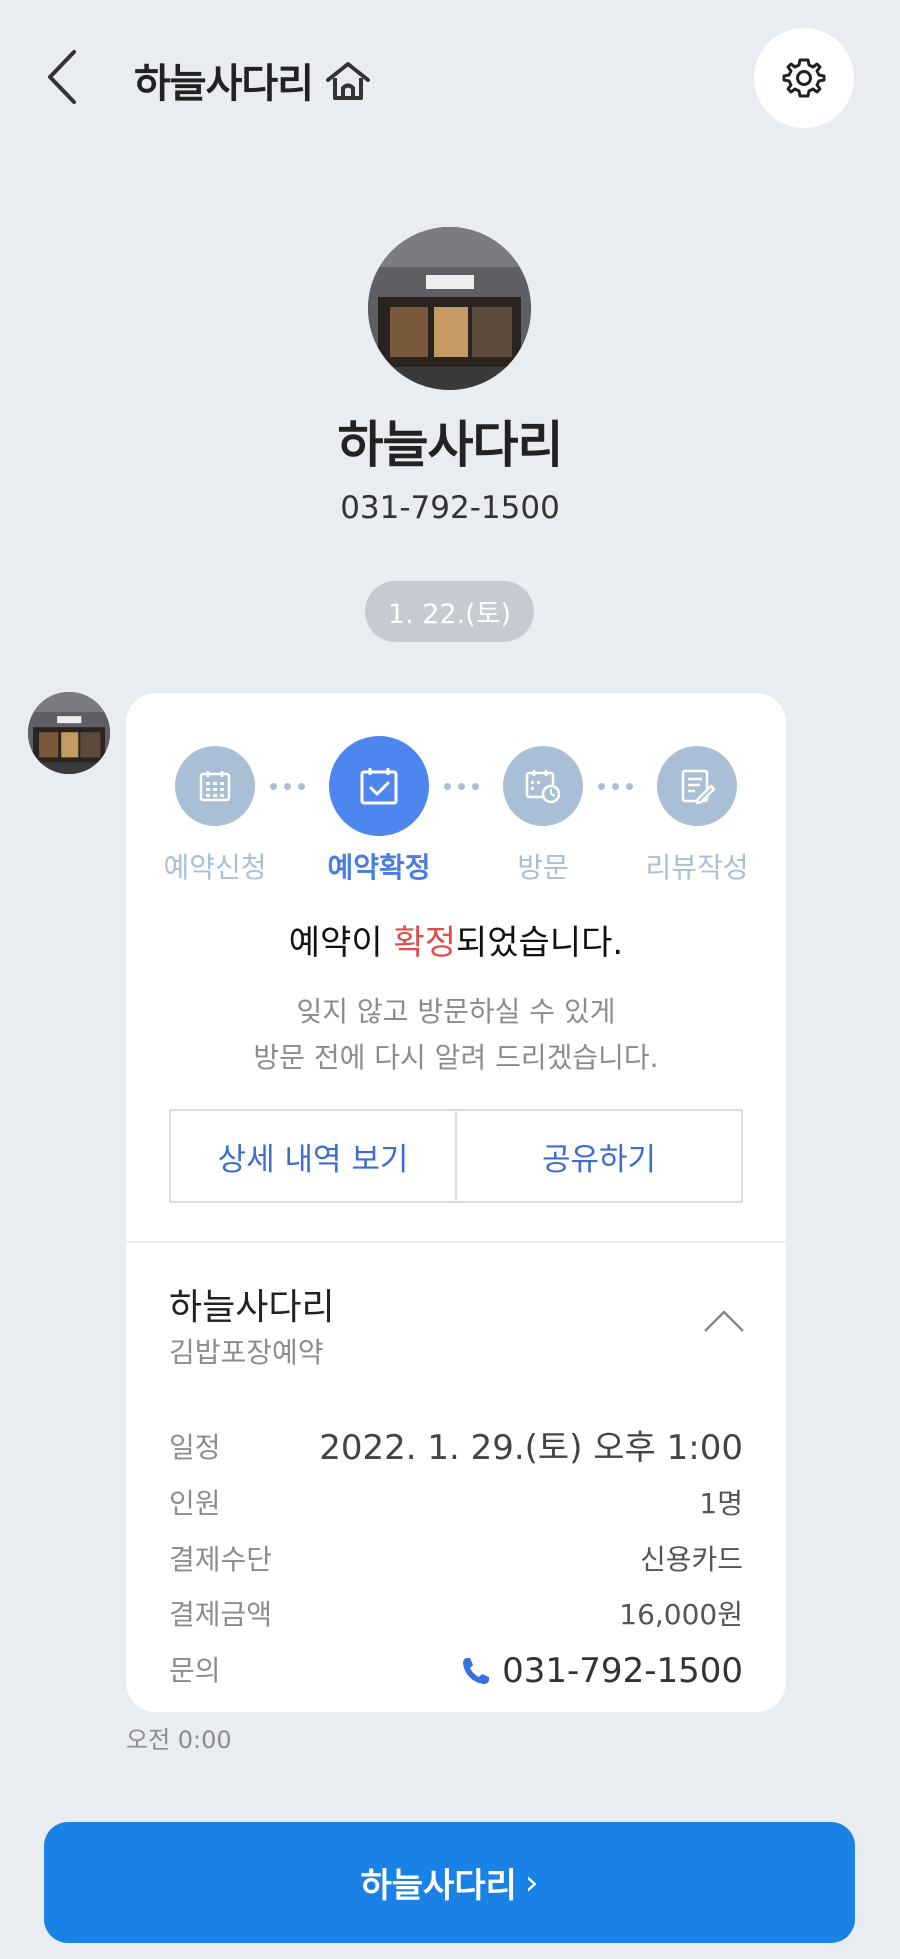  I want to click on message-avatar, so click(69, 733).